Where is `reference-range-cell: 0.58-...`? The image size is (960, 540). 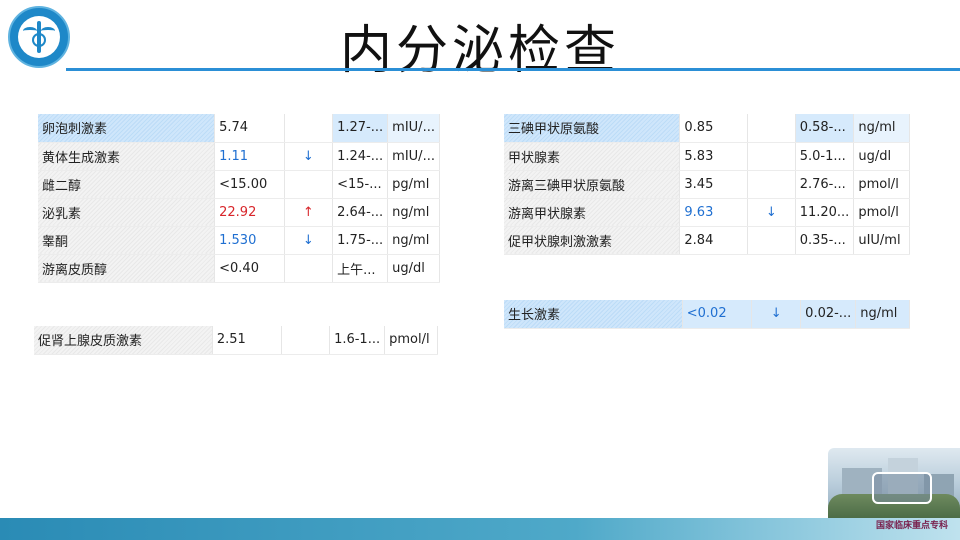
reference-range-cell: 0.58-... is located at coordinates (825, 128).